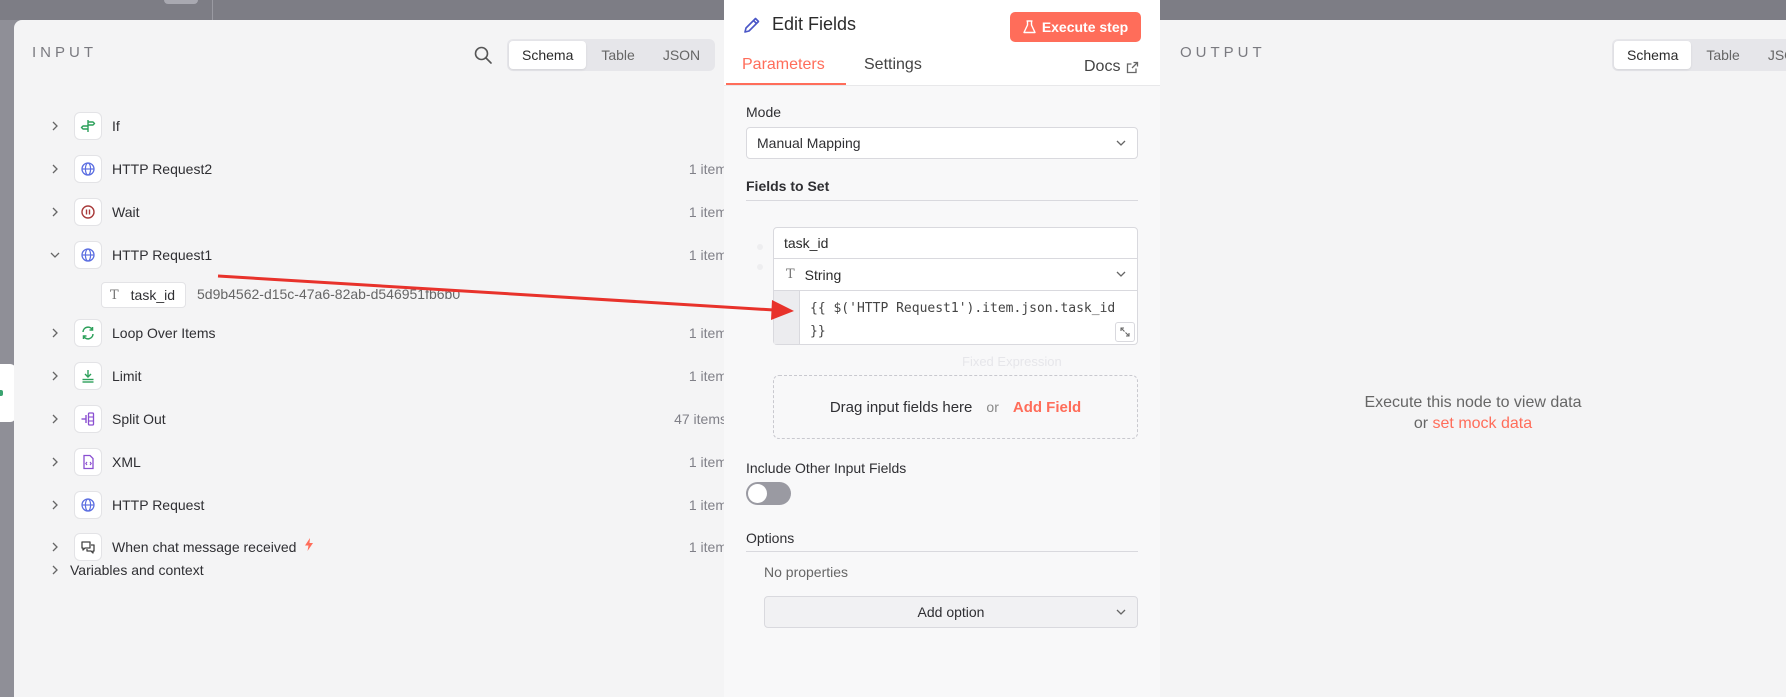  What do you see at coordinates (1012, 361) in the screenshot?
I see `fixed-expression-toggle: Fixed Expression` at bounding box center [1012, 361].